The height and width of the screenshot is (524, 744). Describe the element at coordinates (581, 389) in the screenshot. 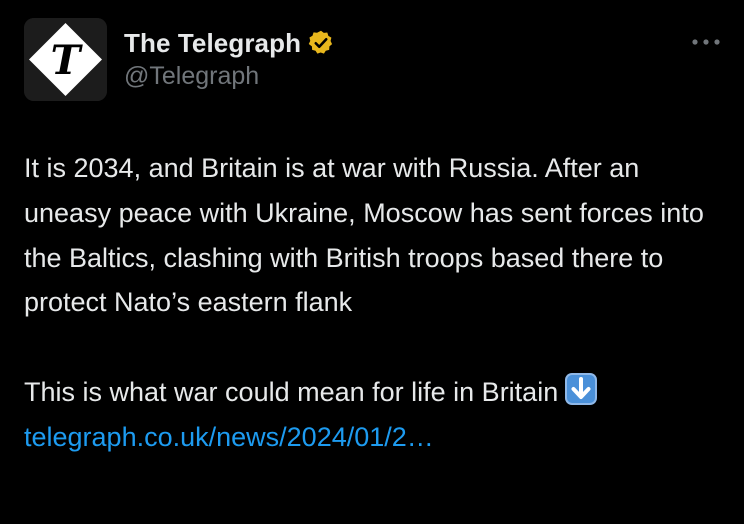

I see `down-arrow-emoji-icon` at that location.